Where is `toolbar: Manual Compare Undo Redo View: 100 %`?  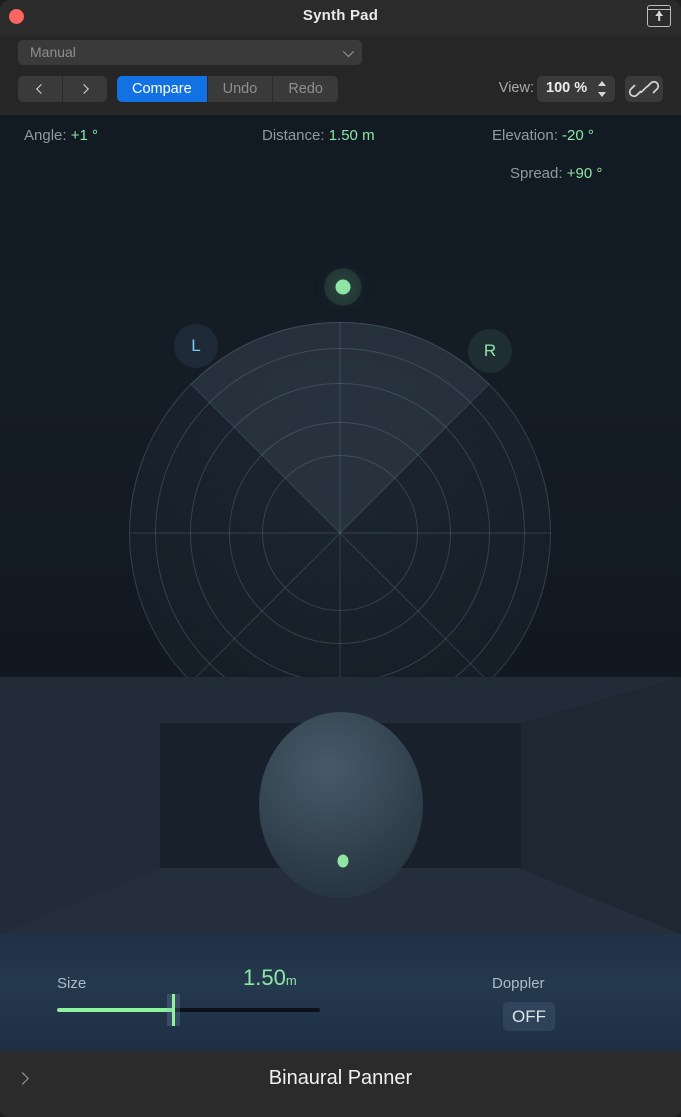 toolbar: Manual Compare Undo Redo View: 100 % is located at coordinates (340, 75).